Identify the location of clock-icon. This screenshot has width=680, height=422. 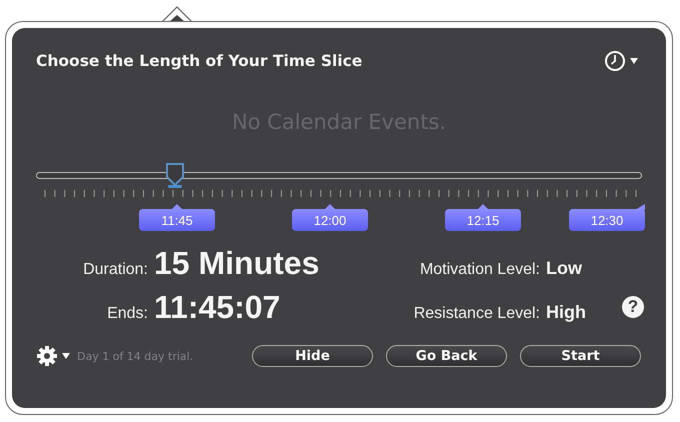
(615, 61).